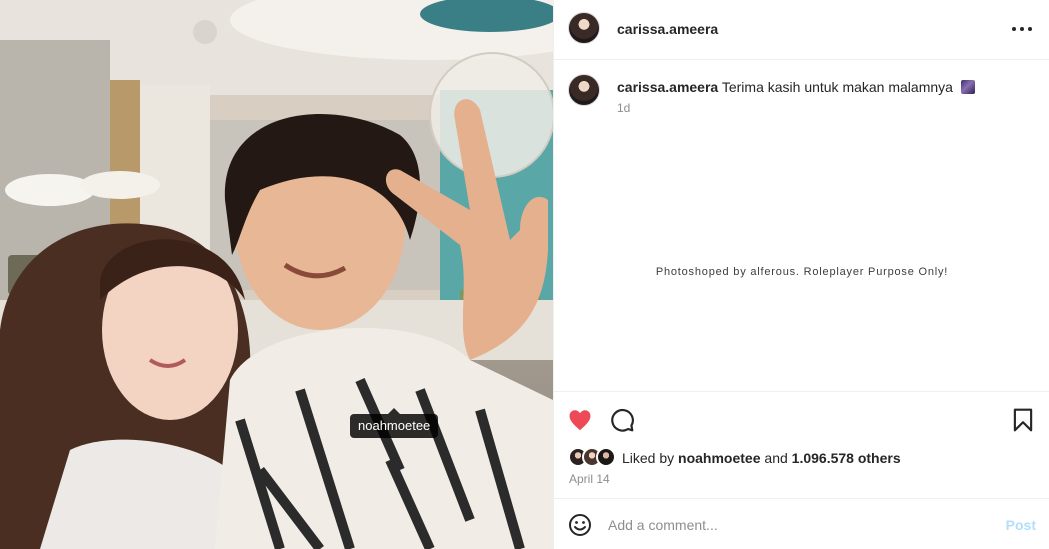  Describe the element at coordinates (667, 29) in the screenshot. I see `author-username: carissa.ameera` at that location.